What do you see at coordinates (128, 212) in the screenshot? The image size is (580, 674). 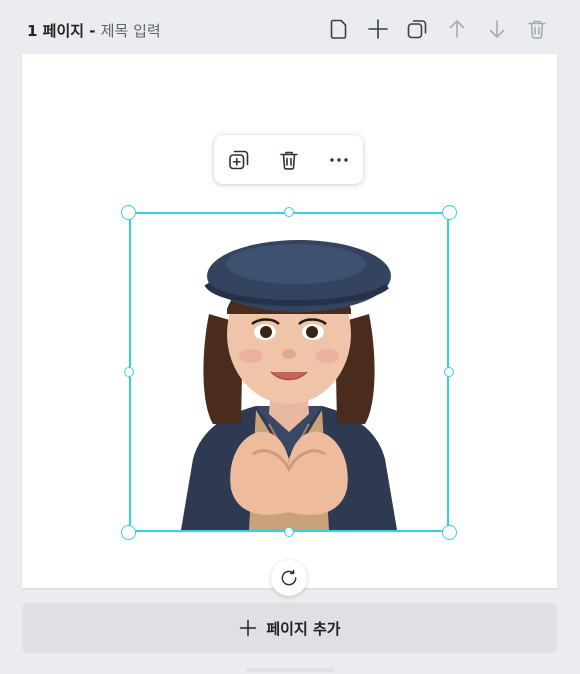 I see `resize-handle-top-left` at bounding box center [128, 212].